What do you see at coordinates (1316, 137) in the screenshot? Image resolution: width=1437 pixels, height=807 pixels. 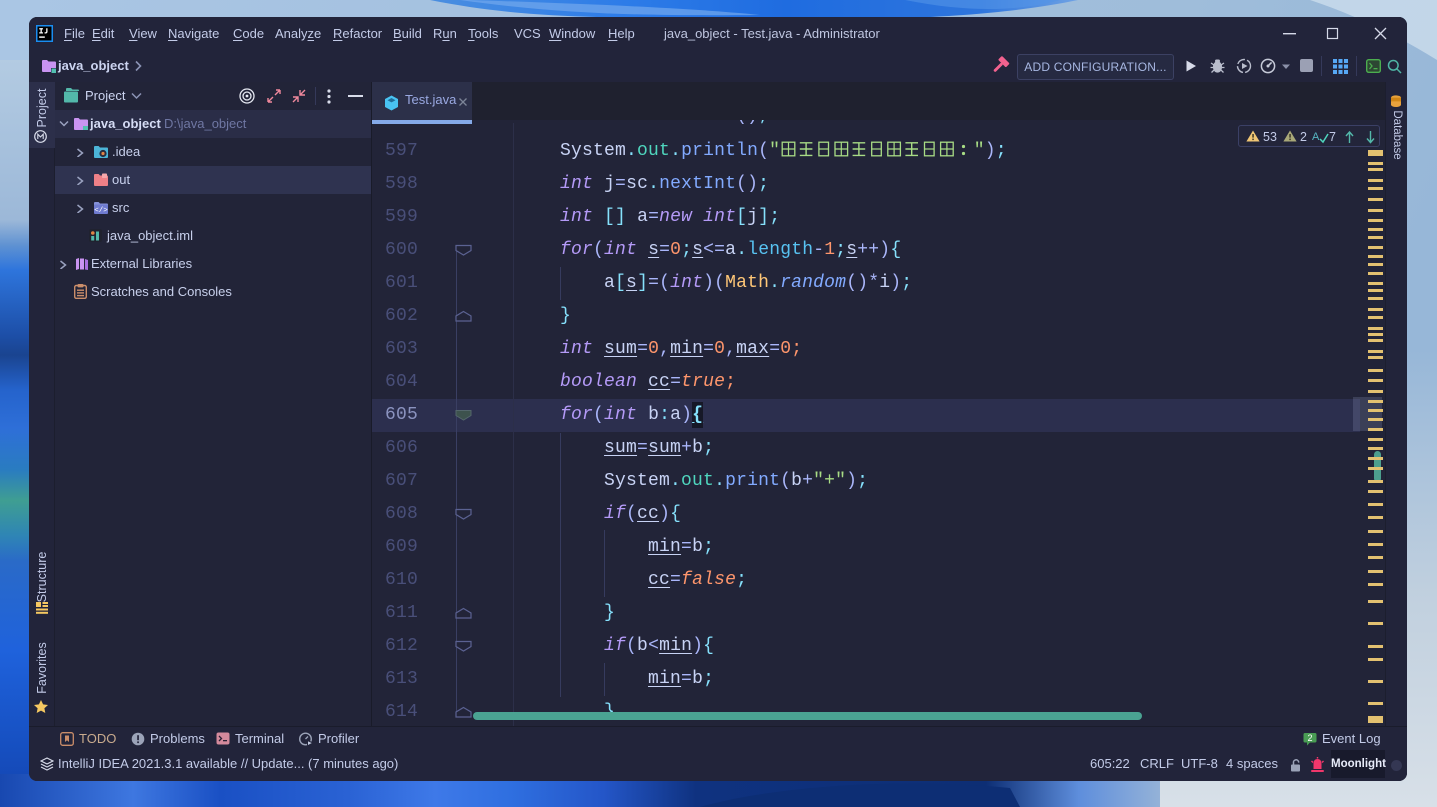 I see `svg-text: A` at bounding box center [1316, 137].